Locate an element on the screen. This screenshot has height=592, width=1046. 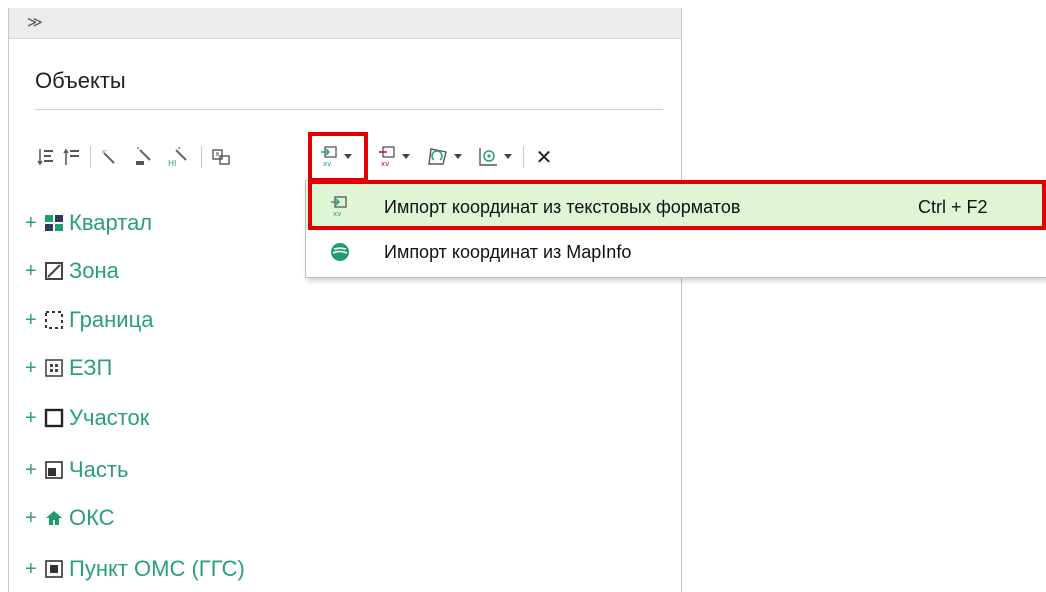
target-properties-icon is located at coordinates (488, 157).